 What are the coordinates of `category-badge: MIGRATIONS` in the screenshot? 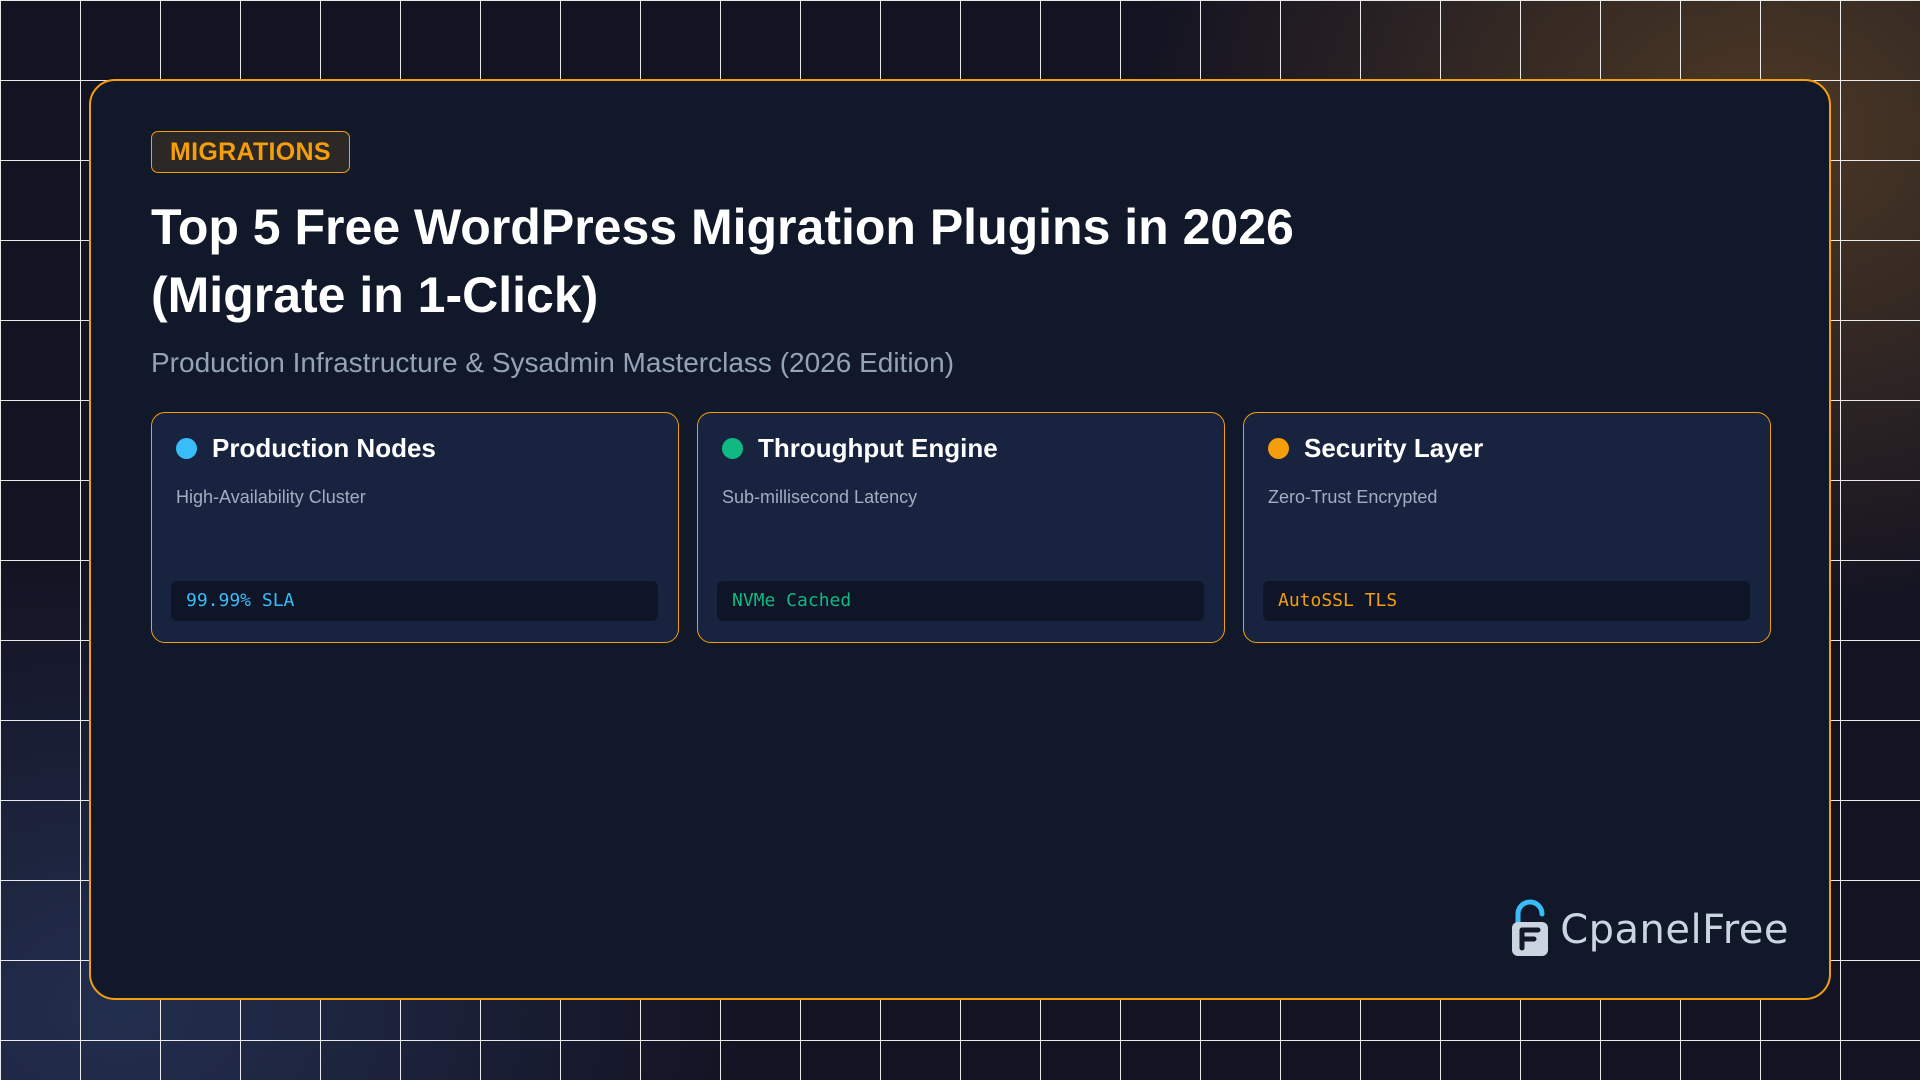 It's located at (250, 152).